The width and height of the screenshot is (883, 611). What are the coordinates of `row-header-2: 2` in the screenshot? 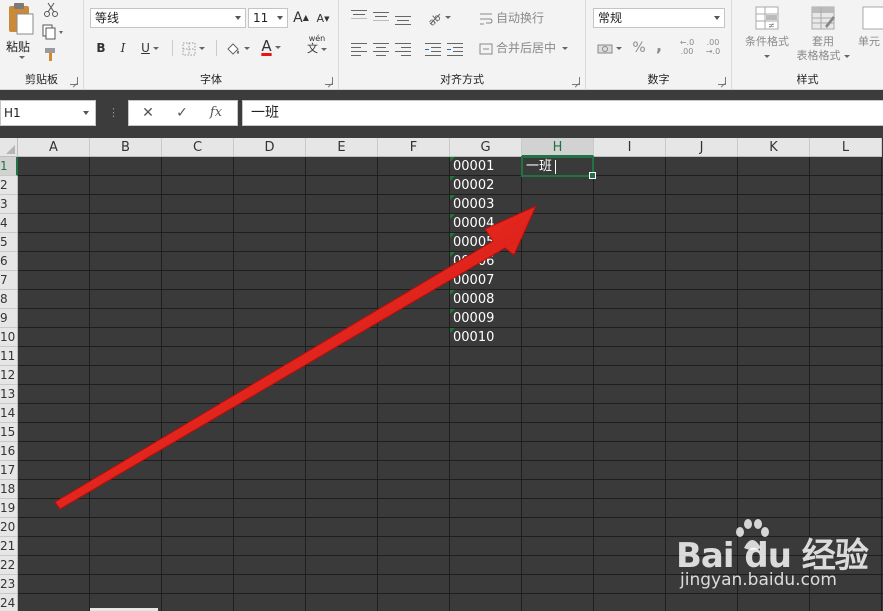 It's located at (9, 185).